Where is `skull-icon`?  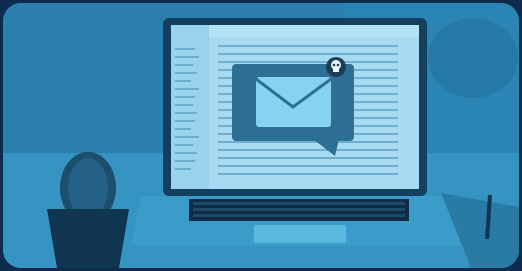
skull-icon is located at coordinates (336, 67).